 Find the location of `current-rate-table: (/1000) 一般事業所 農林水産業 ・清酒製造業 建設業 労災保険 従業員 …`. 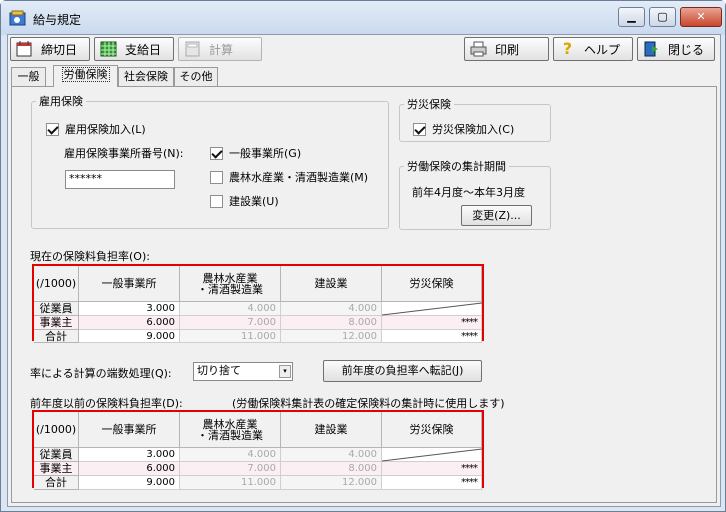

current-rate-table: (/1000) 一般事業所 農林水産業 ・清酒製造業 建設業 労災保険 従業員 … is located at coordinates (258, 303).